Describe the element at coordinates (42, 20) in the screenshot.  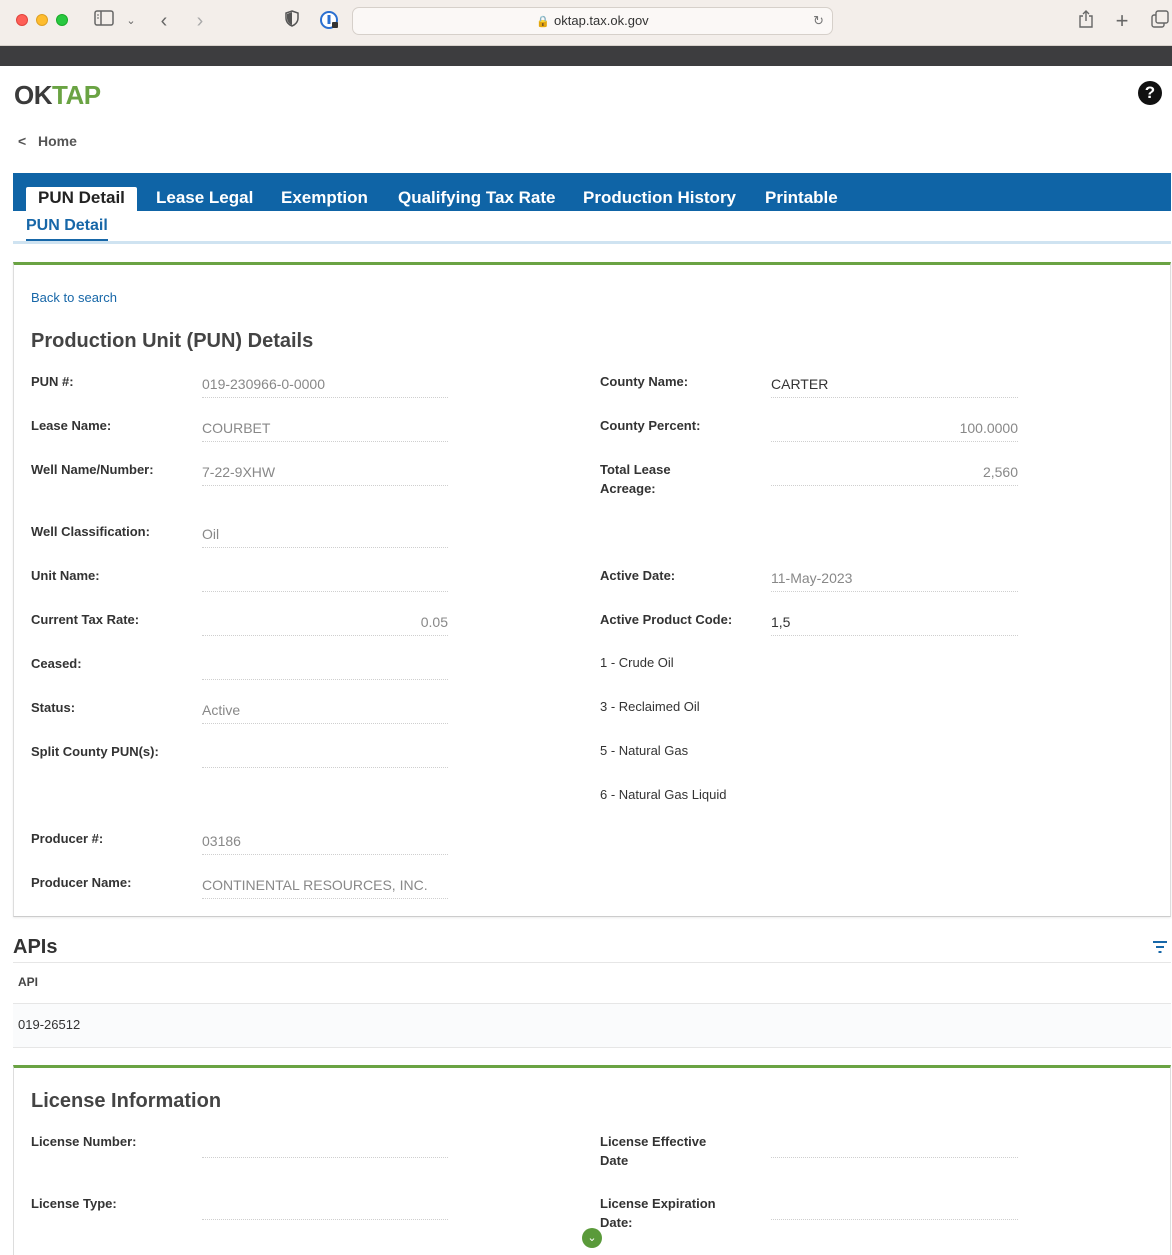
I see `minimize-window-button` at that location.